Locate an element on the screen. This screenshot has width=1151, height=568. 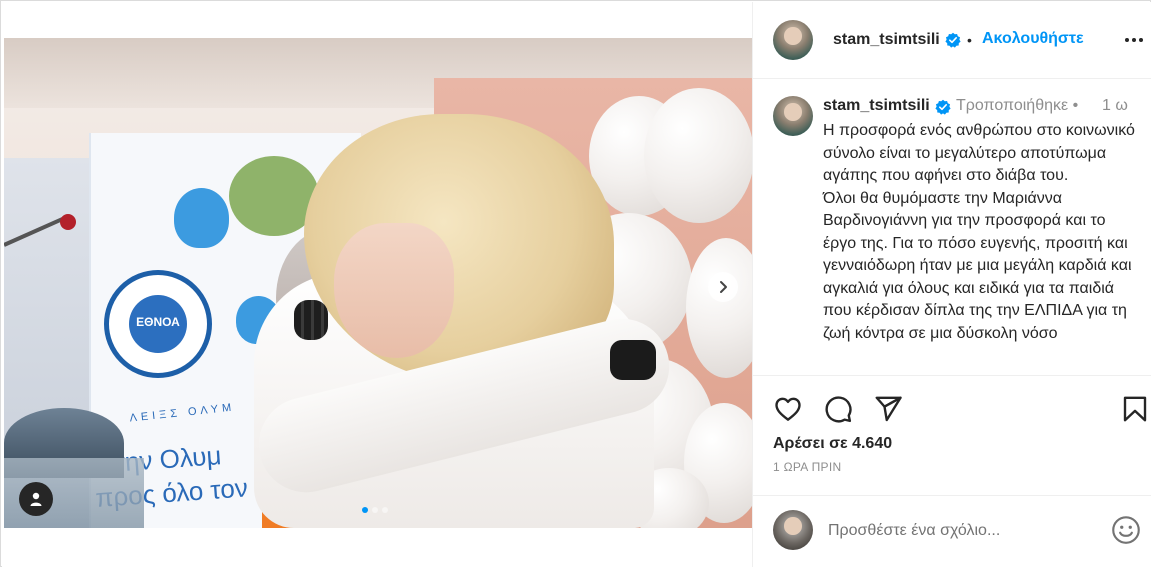
add-comment-bar is located at coordinates (952, 531).